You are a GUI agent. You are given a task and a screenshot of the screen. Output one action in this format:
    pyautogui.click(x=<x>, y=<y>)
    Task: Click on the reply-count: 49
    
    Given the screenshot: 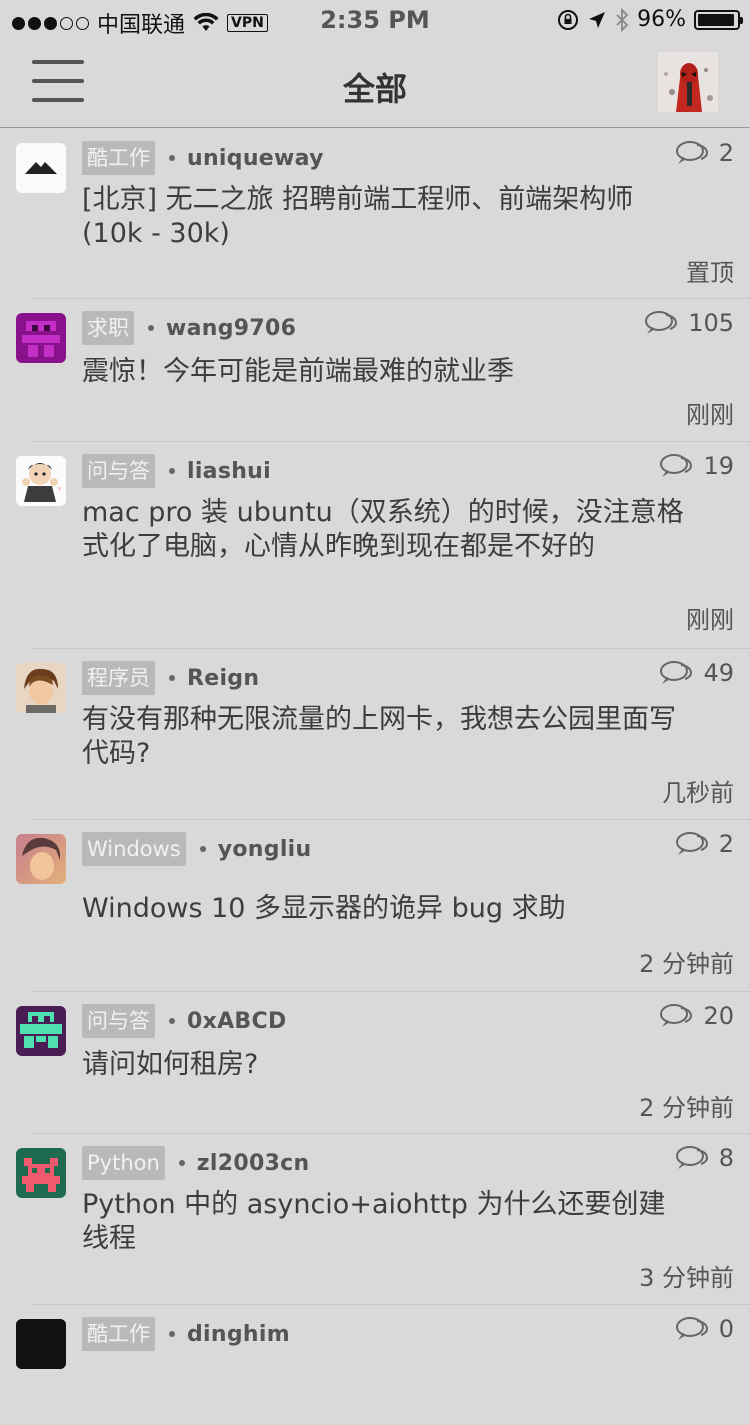 What is the action you would take?
    pyautogui.click(x=696, y=673)
    